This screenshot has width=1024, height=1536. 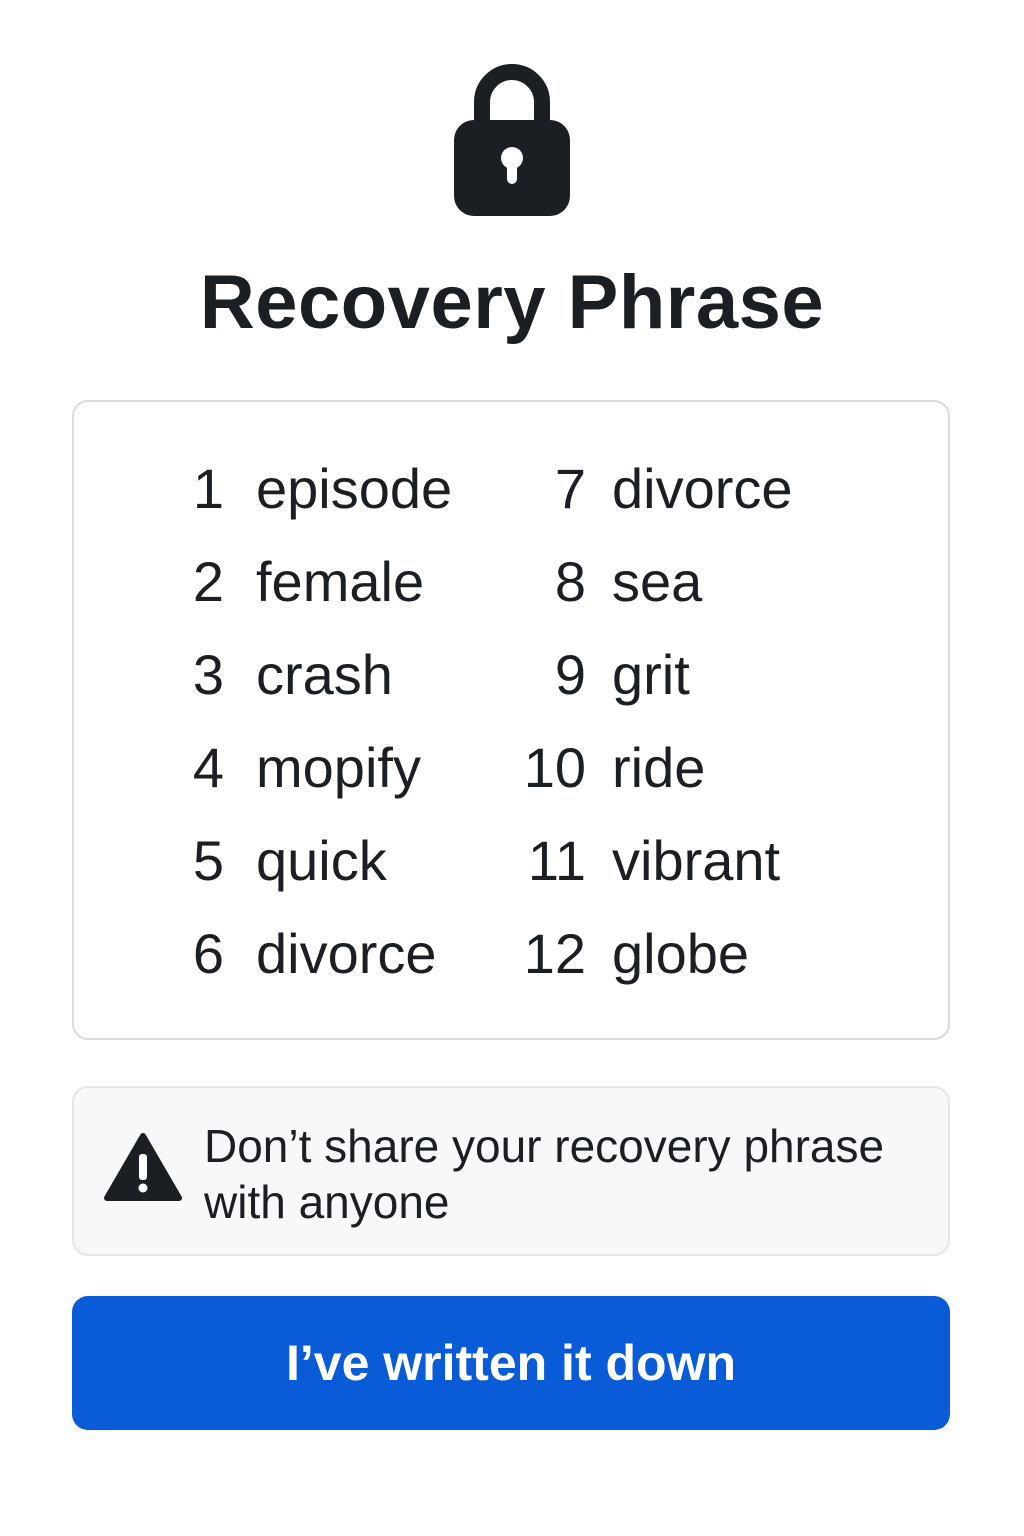 What do you see at coordinates (570, 488) in the screenshot?
I see `word-number: 7` at bounding box center [570, 488].